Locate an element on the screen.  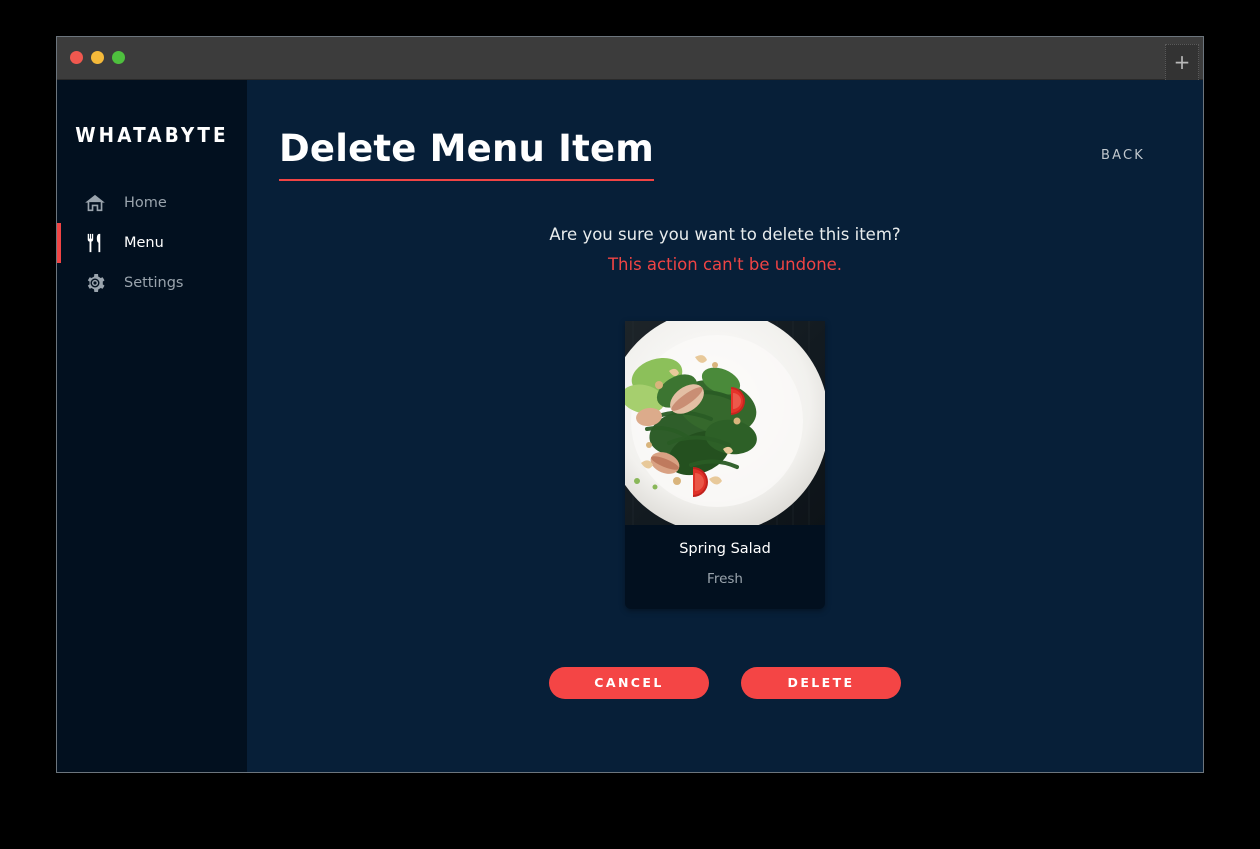
close-window-button is located at coordinates (76, 57).